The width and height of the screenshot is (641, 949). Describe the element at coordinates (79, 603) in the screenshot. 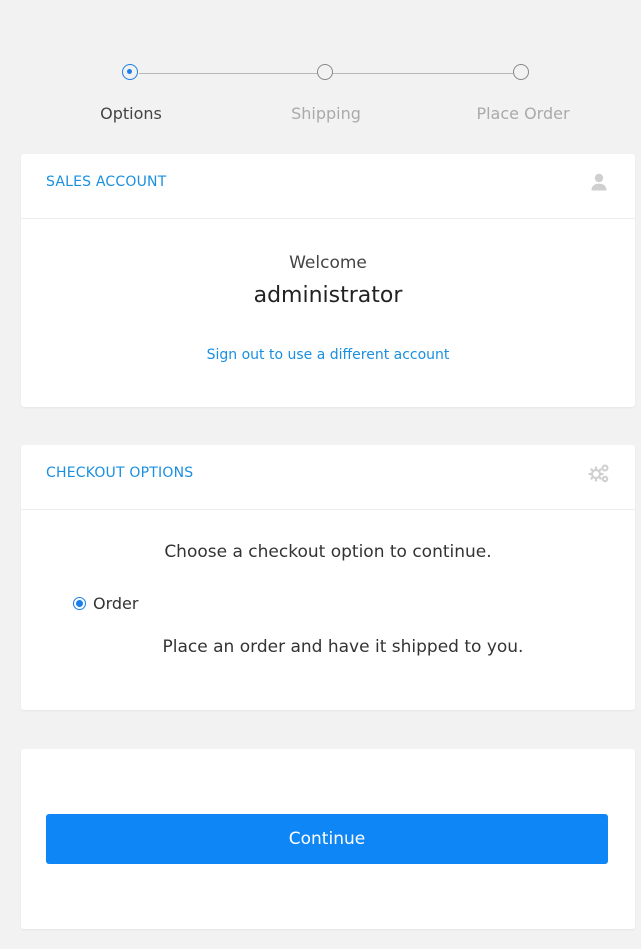

I see `order-radio-button` at that location.